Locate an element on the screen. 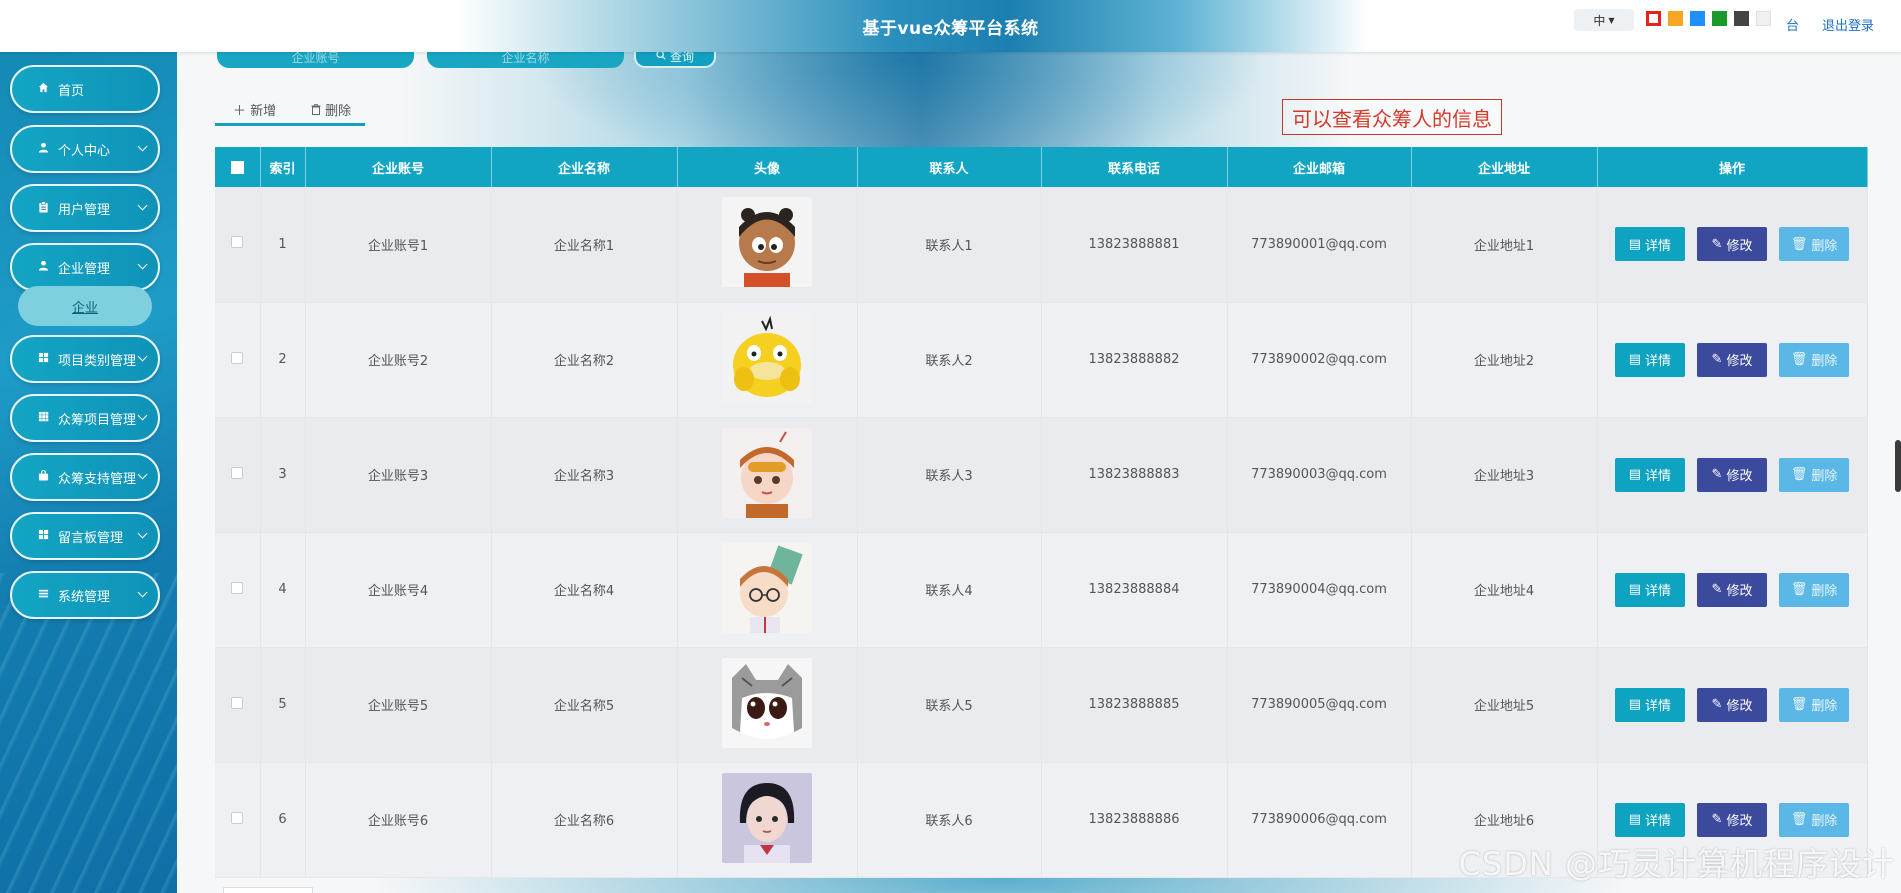 The height and width of the screenshot is (893, 1901). address-cell: 企业地址2 is located at coordinates (1504, 360).